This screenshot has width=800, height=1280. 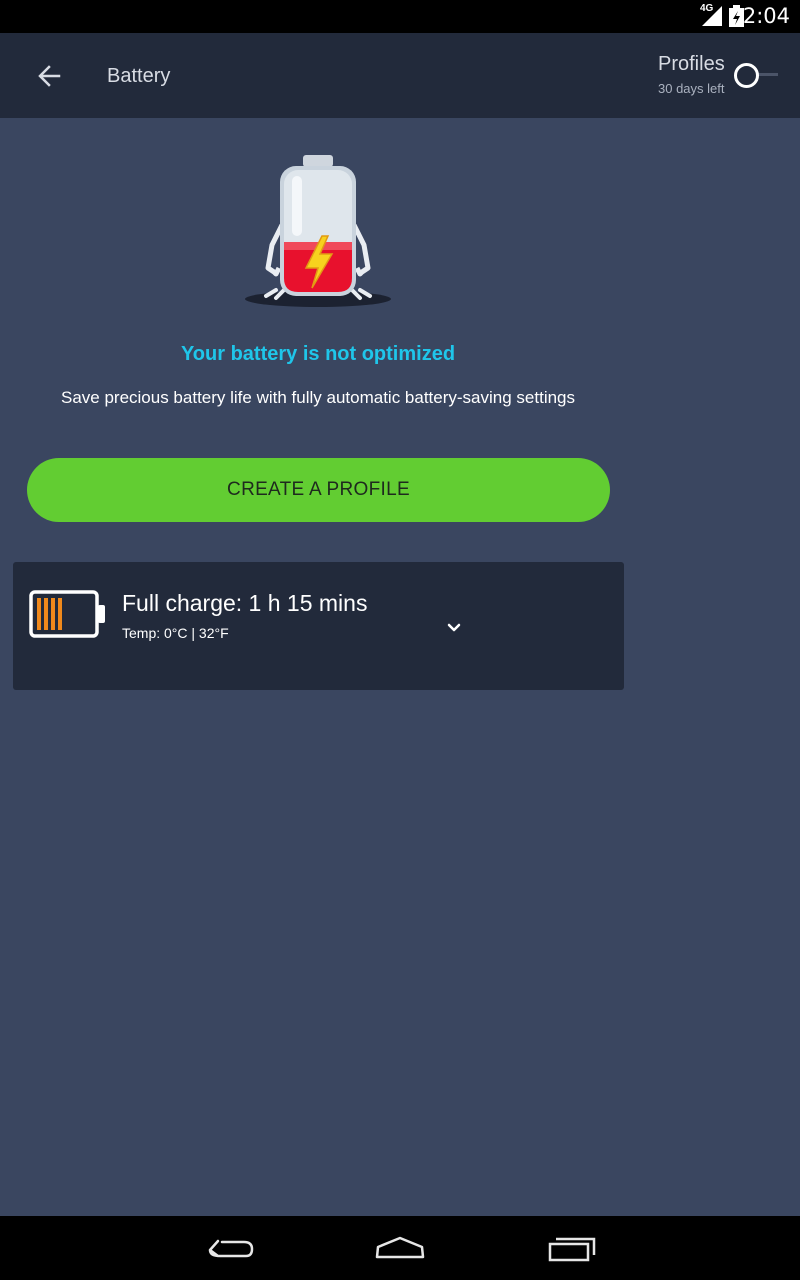 I want to click on full-charge-label: Full charge: 1 h 15 mins, so click(x=245, y=603).